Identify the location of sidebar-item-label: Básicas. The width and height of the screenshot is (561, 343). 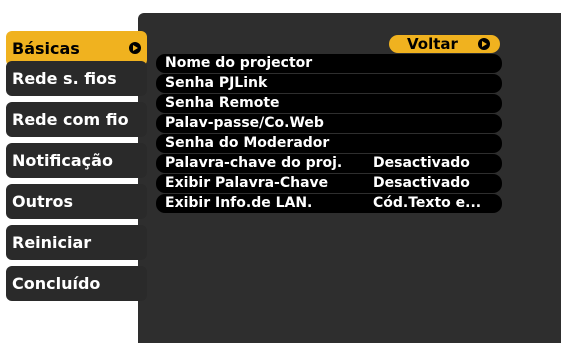
(46, 48).